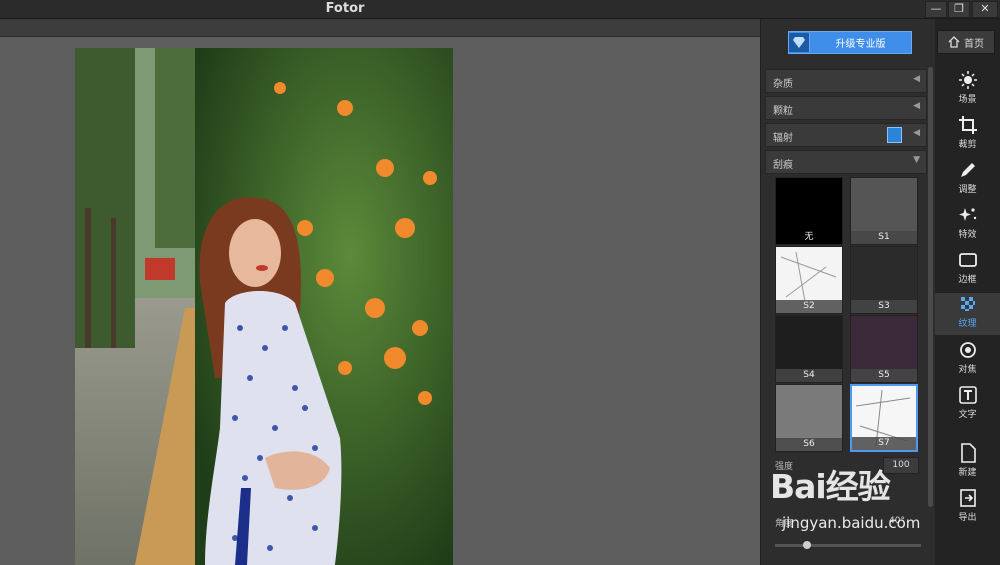 The width and height of the screenshot is (1000, 565). I want to click on section-scratches: 刮痕 ▼, so click(846, 162).